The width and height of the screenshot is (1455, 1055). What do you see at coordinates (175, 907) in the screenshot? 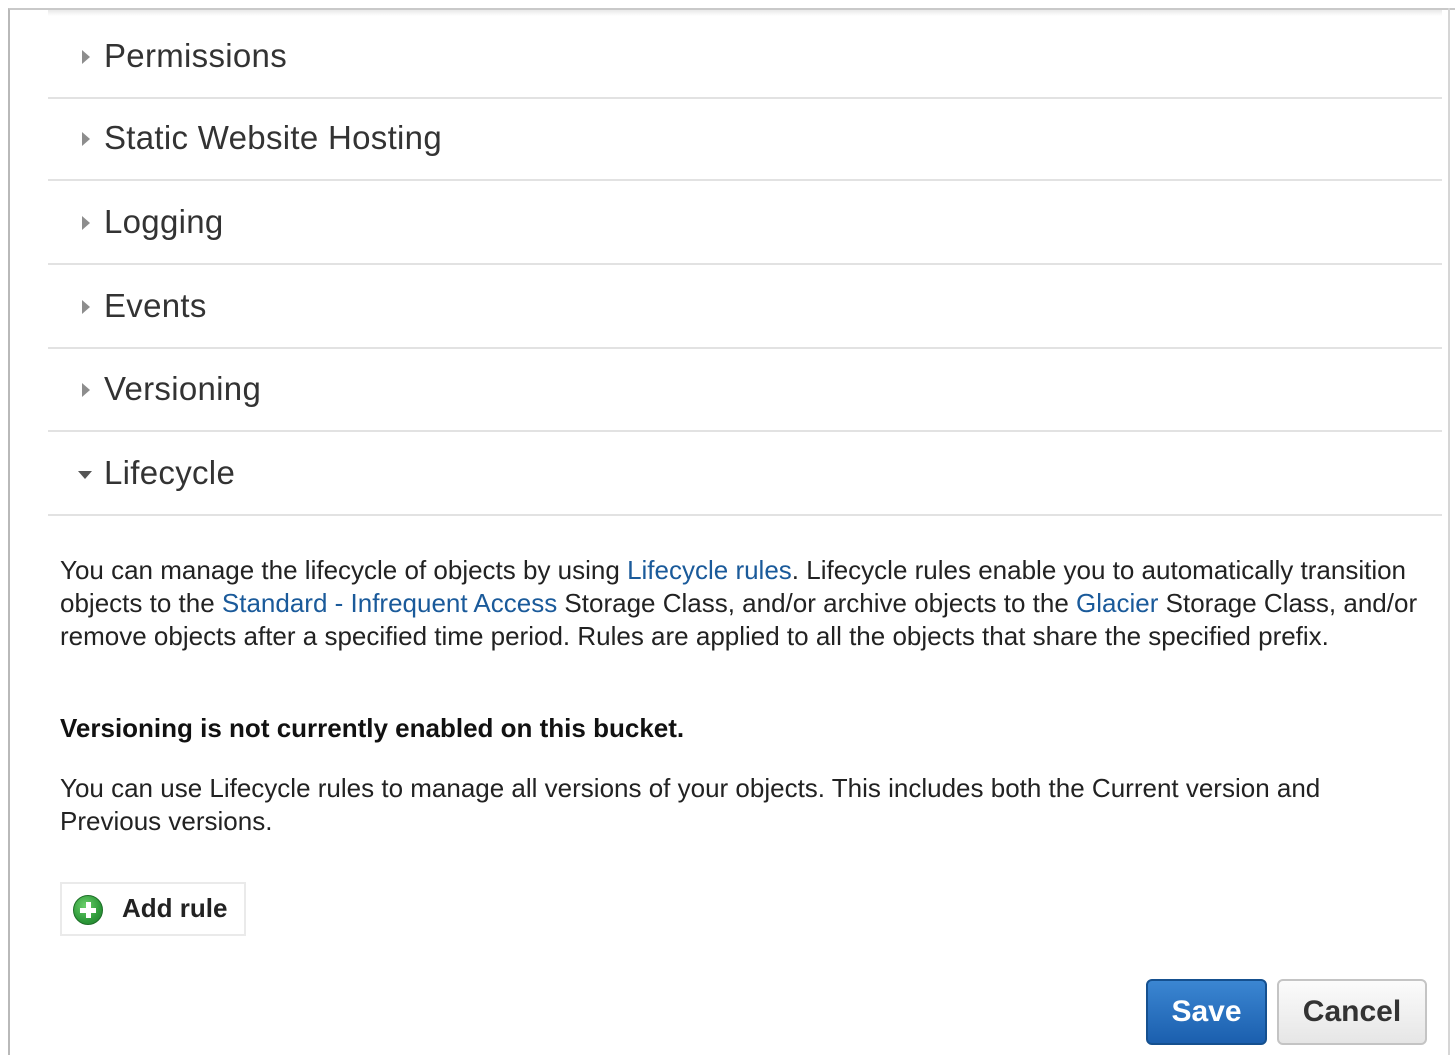
I see `add-rule-label: Add rule` at bounding box center [175, 907].